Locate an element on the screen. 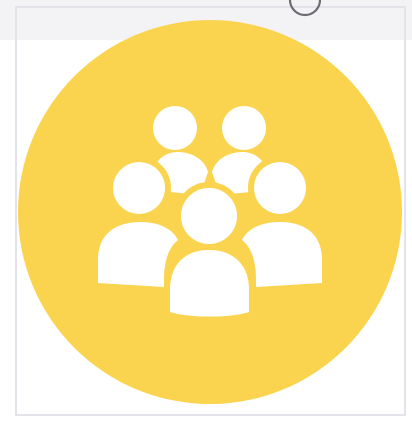 This screenshot has height=421, width=412. rotate-handle-icon is located at coordinates (305, 12).